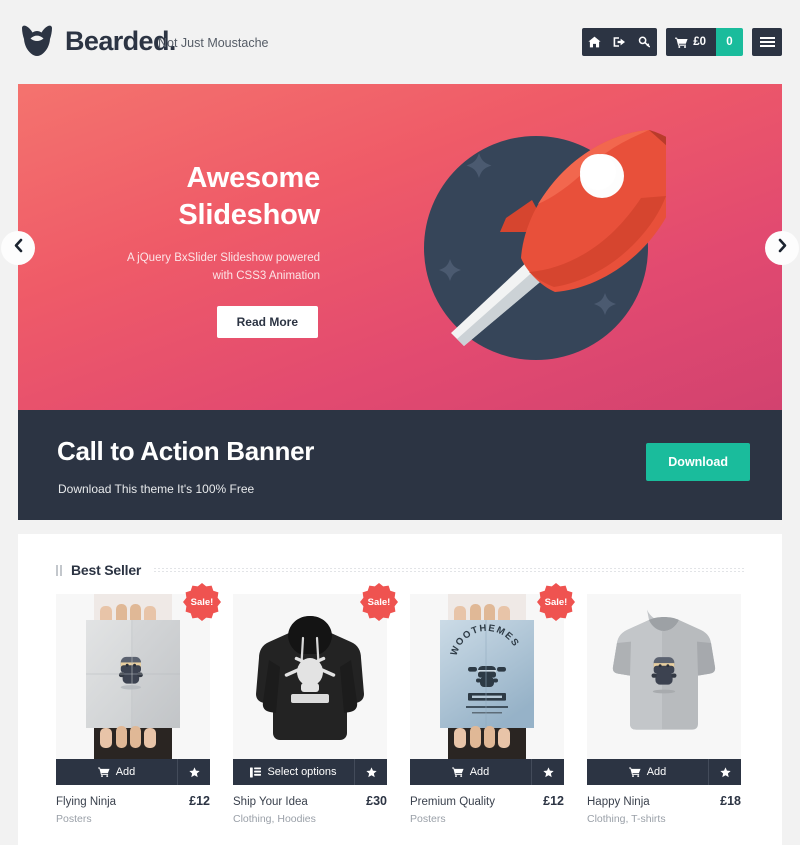 This screenshot has height=845, width=800. I want to click on header-actions: £0 0, so click(682, 42).